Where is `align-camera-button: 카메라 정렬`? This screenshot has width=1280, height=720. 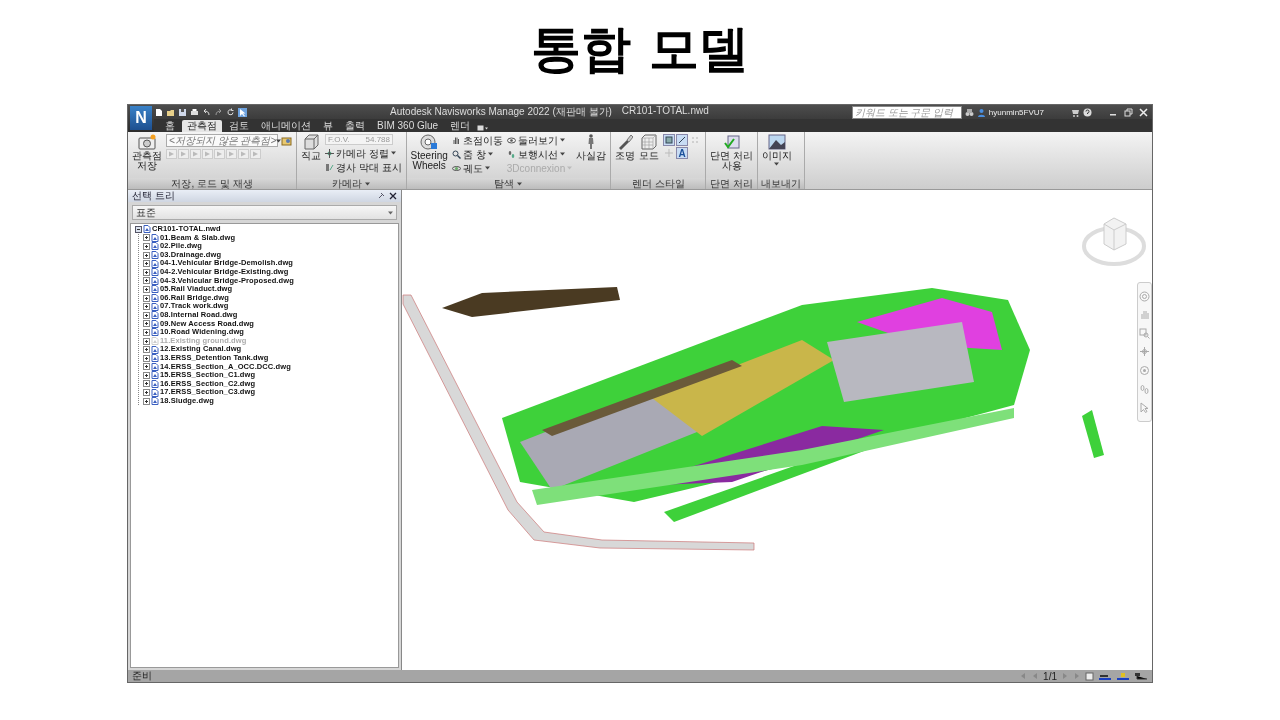 align-camera-button: 카메라 정렬 is located at coordinates (363, 153).